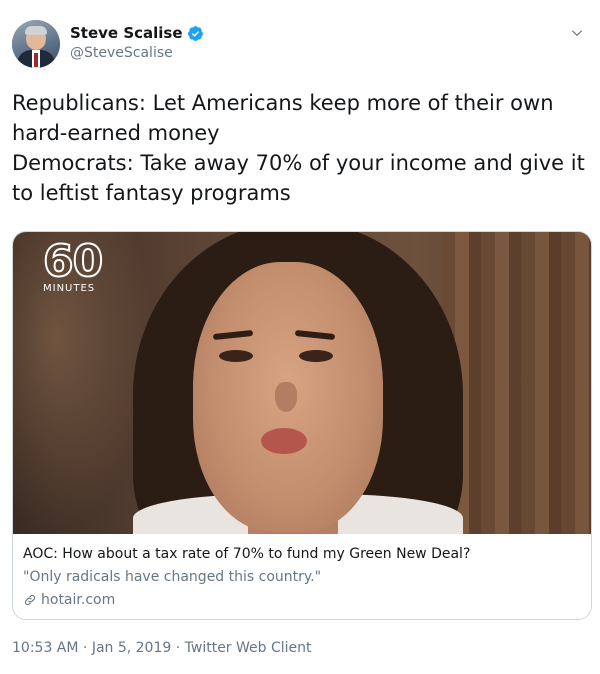 The width and height of the screenshot is (600, 674). I want to click on verified-badge-icon, so click(195, 33).